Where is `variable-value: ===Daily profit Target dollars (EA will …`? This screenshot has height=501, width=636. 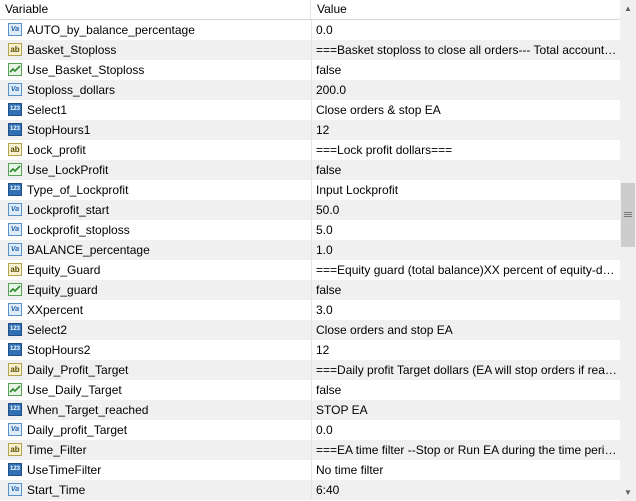
variable-value: ===Daily profit Target dollars (EA will … is located at coordinates (467, 370).